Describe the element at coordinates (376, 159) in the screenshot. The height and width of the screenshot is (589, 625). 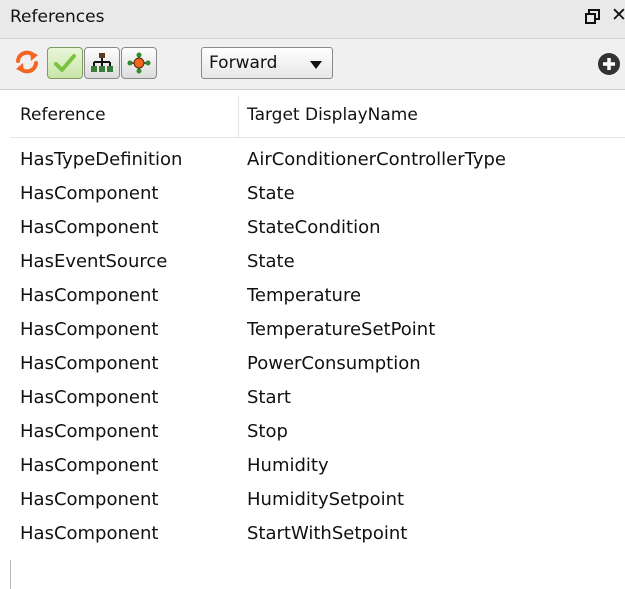
I see `target-cell: AirConditionerControllerType` at that location.